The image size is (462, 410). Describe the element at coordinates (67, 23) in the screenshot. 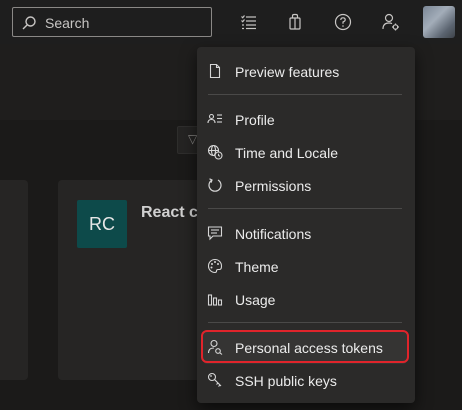

I see `search-input: Search` at that location.